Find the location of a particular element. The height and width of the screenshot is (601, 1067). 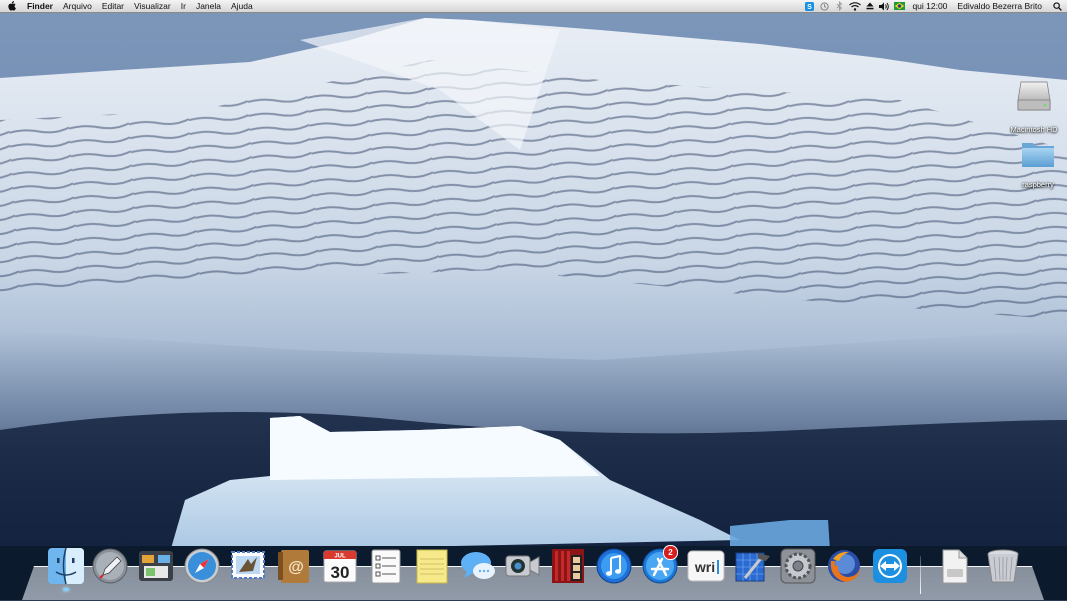

dock-mail is located at coordinates (248, 566).